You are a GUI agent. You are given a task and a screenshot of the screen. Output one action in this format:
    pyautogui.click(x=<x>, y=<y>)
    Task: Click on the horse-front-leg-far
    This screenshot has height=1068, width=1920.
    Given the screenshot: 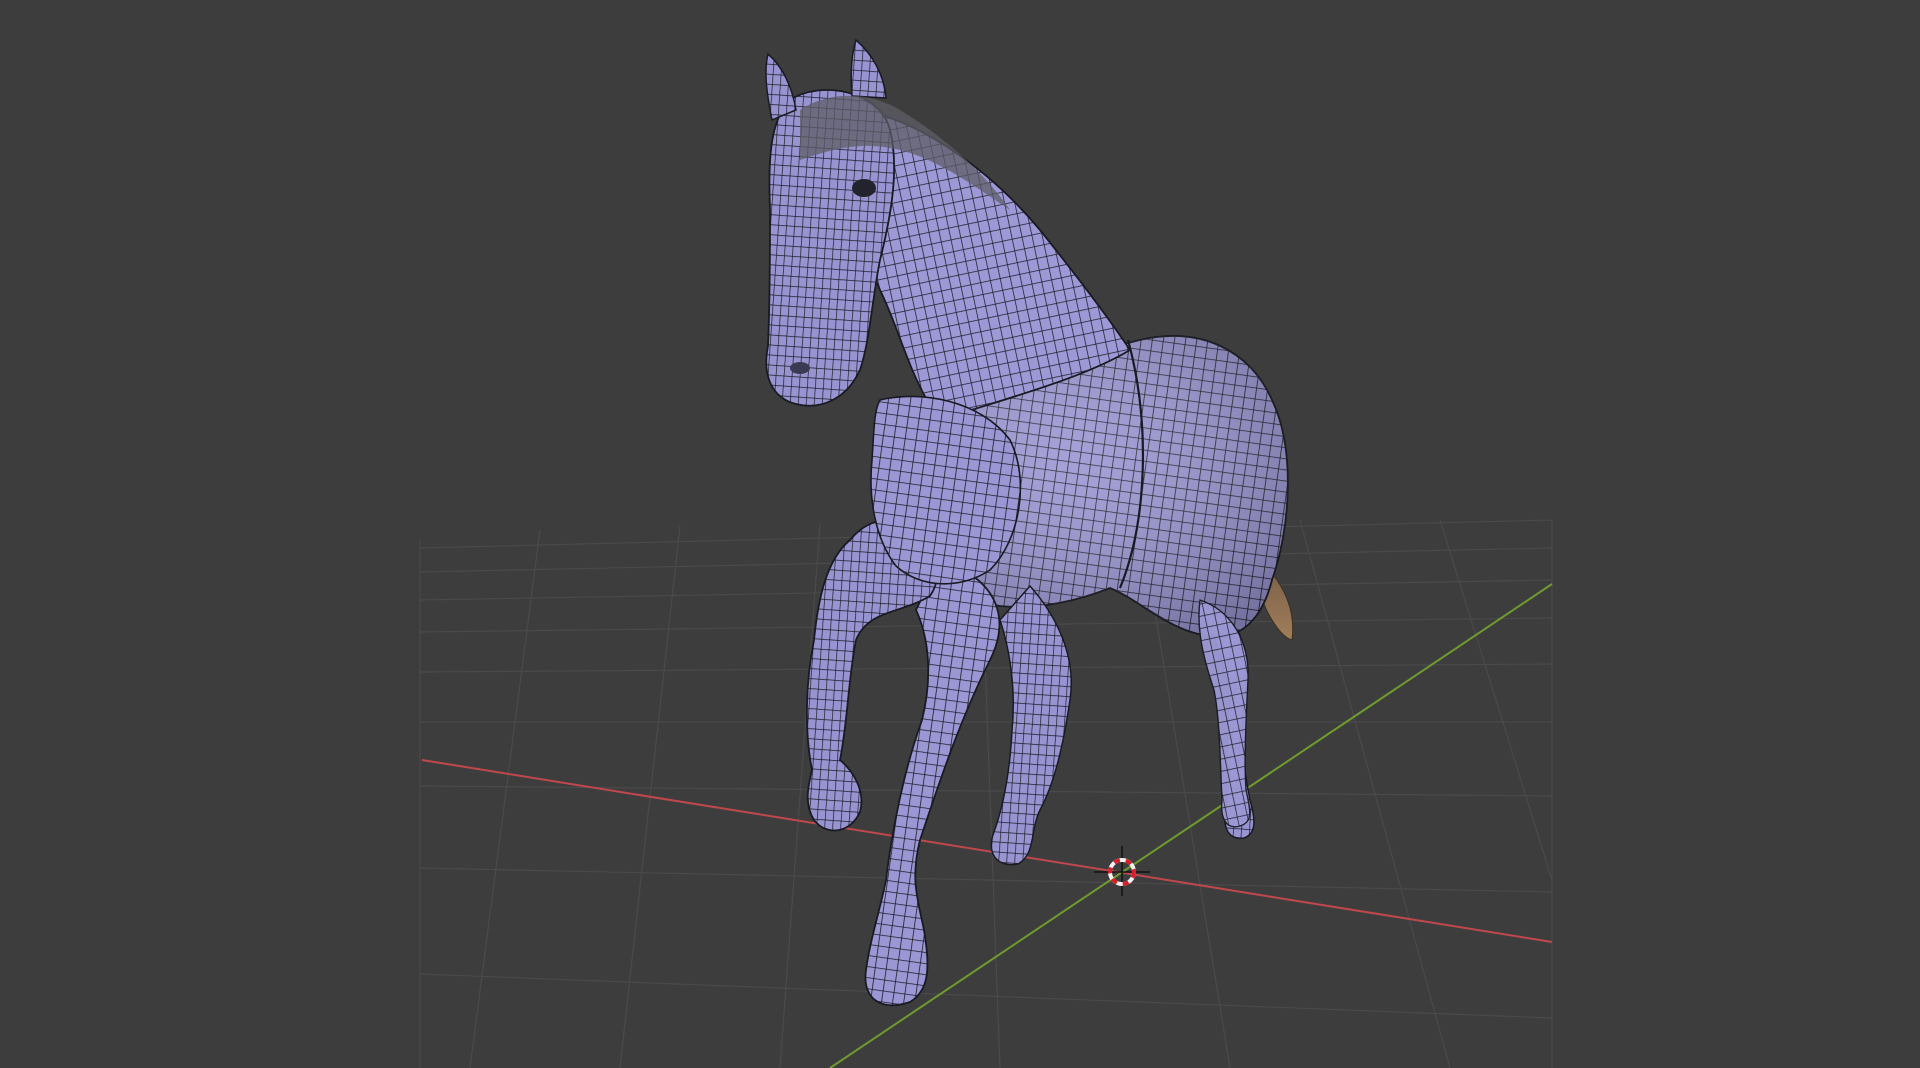 What is the action you would take?
    pyautogui.click(x=1031, y=725)
    